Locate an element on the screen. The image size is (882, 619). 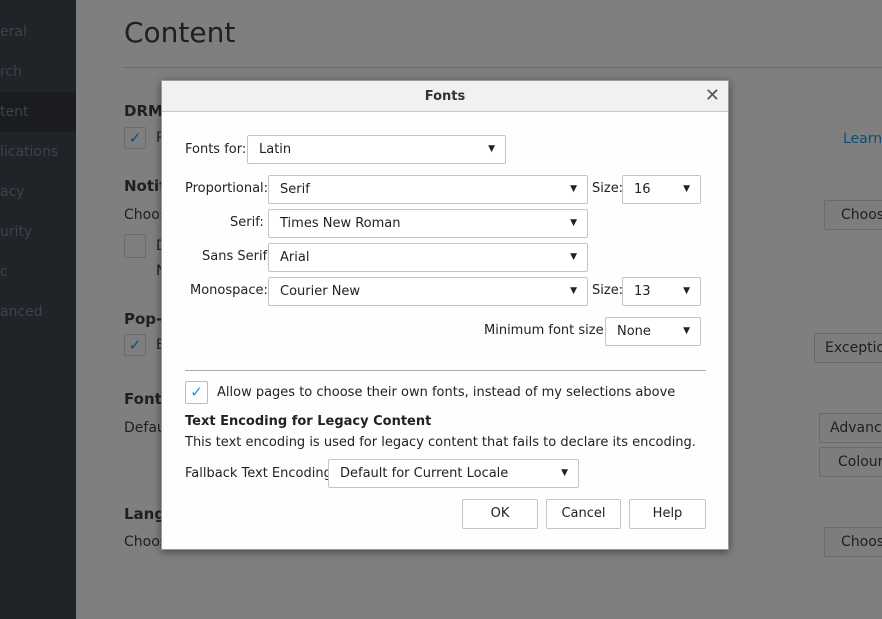
proportional-size-value: 16 is located at coordinates (642, 189).